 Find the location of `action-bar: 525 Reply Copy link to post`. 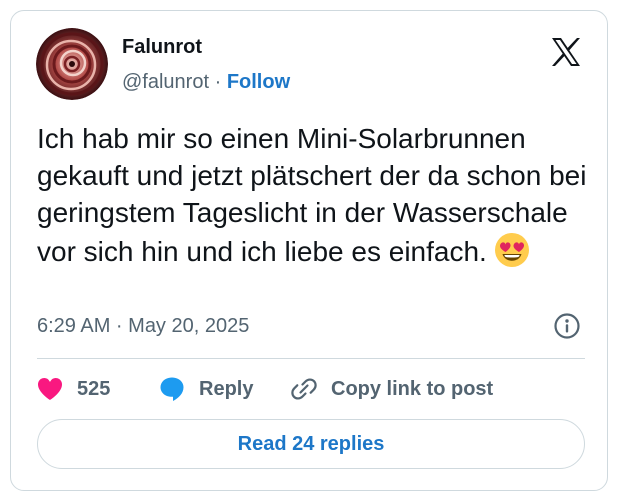

action-bar: 525 Reply Copy link to post is located at coordinates (317, 389).